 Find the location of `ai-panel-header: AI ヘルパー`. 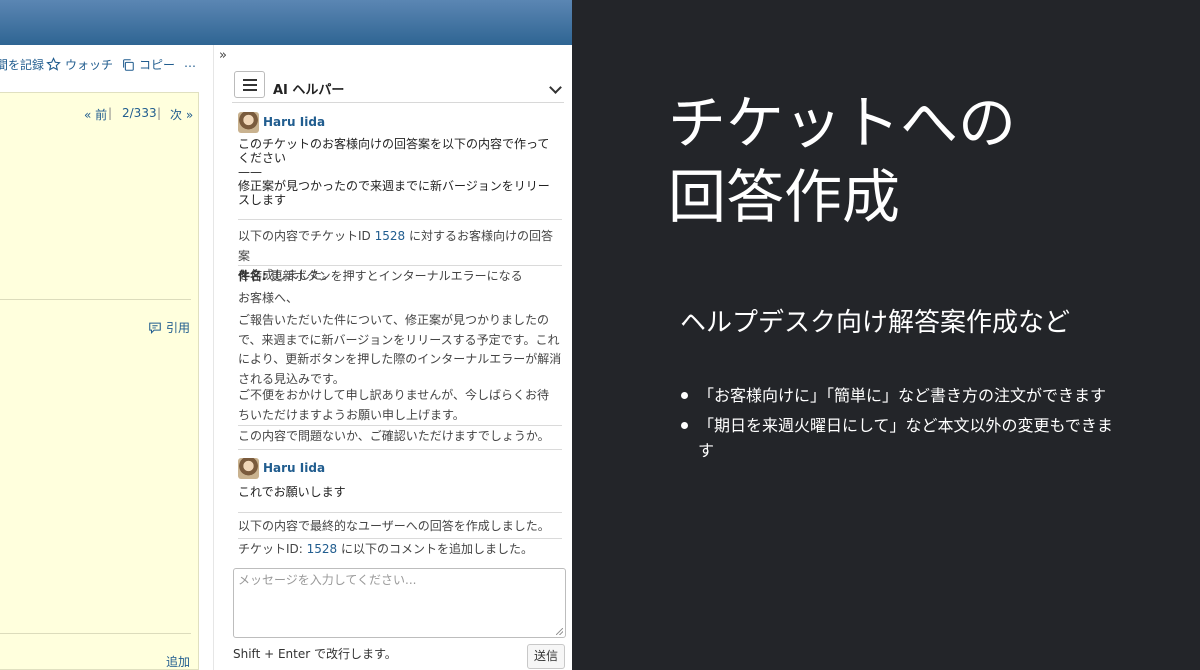

ai-panel-header: AI ヘルパー is located at coordinates (398, 86).